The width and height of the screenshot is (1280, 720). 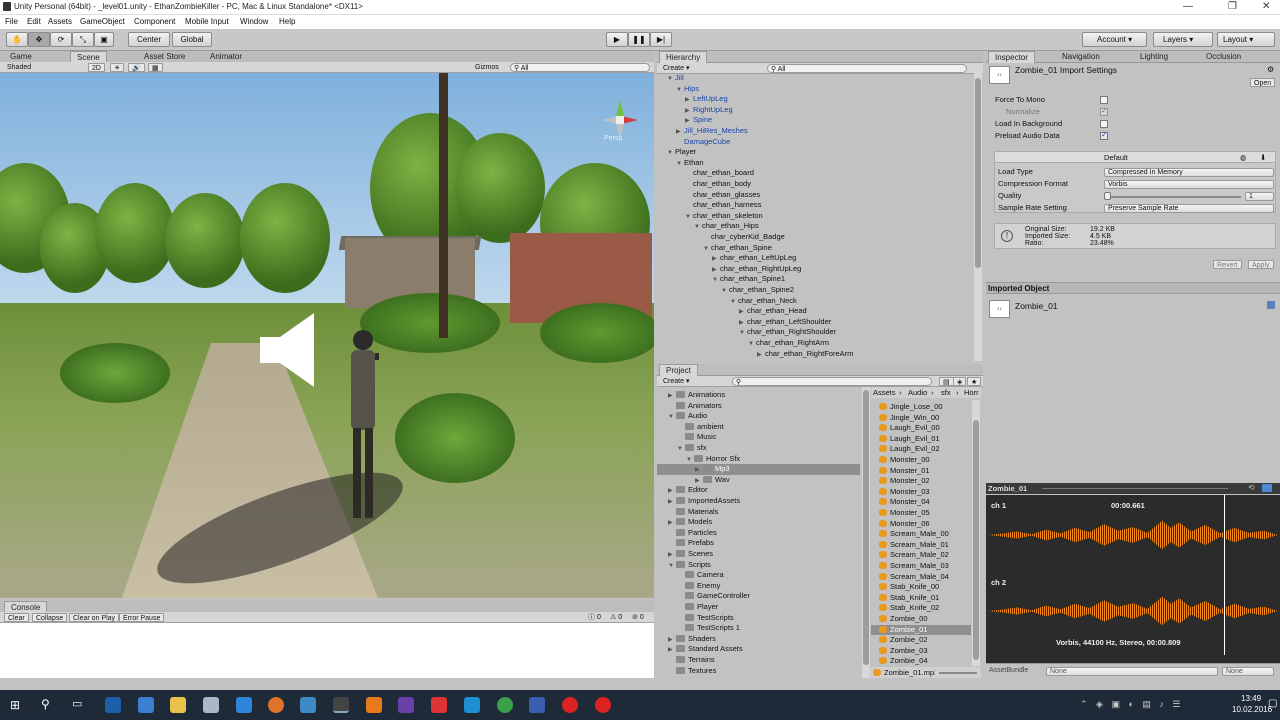 I want to click on hierarchy-create-dropdown: Create ▾, so click(x=676, y=68).